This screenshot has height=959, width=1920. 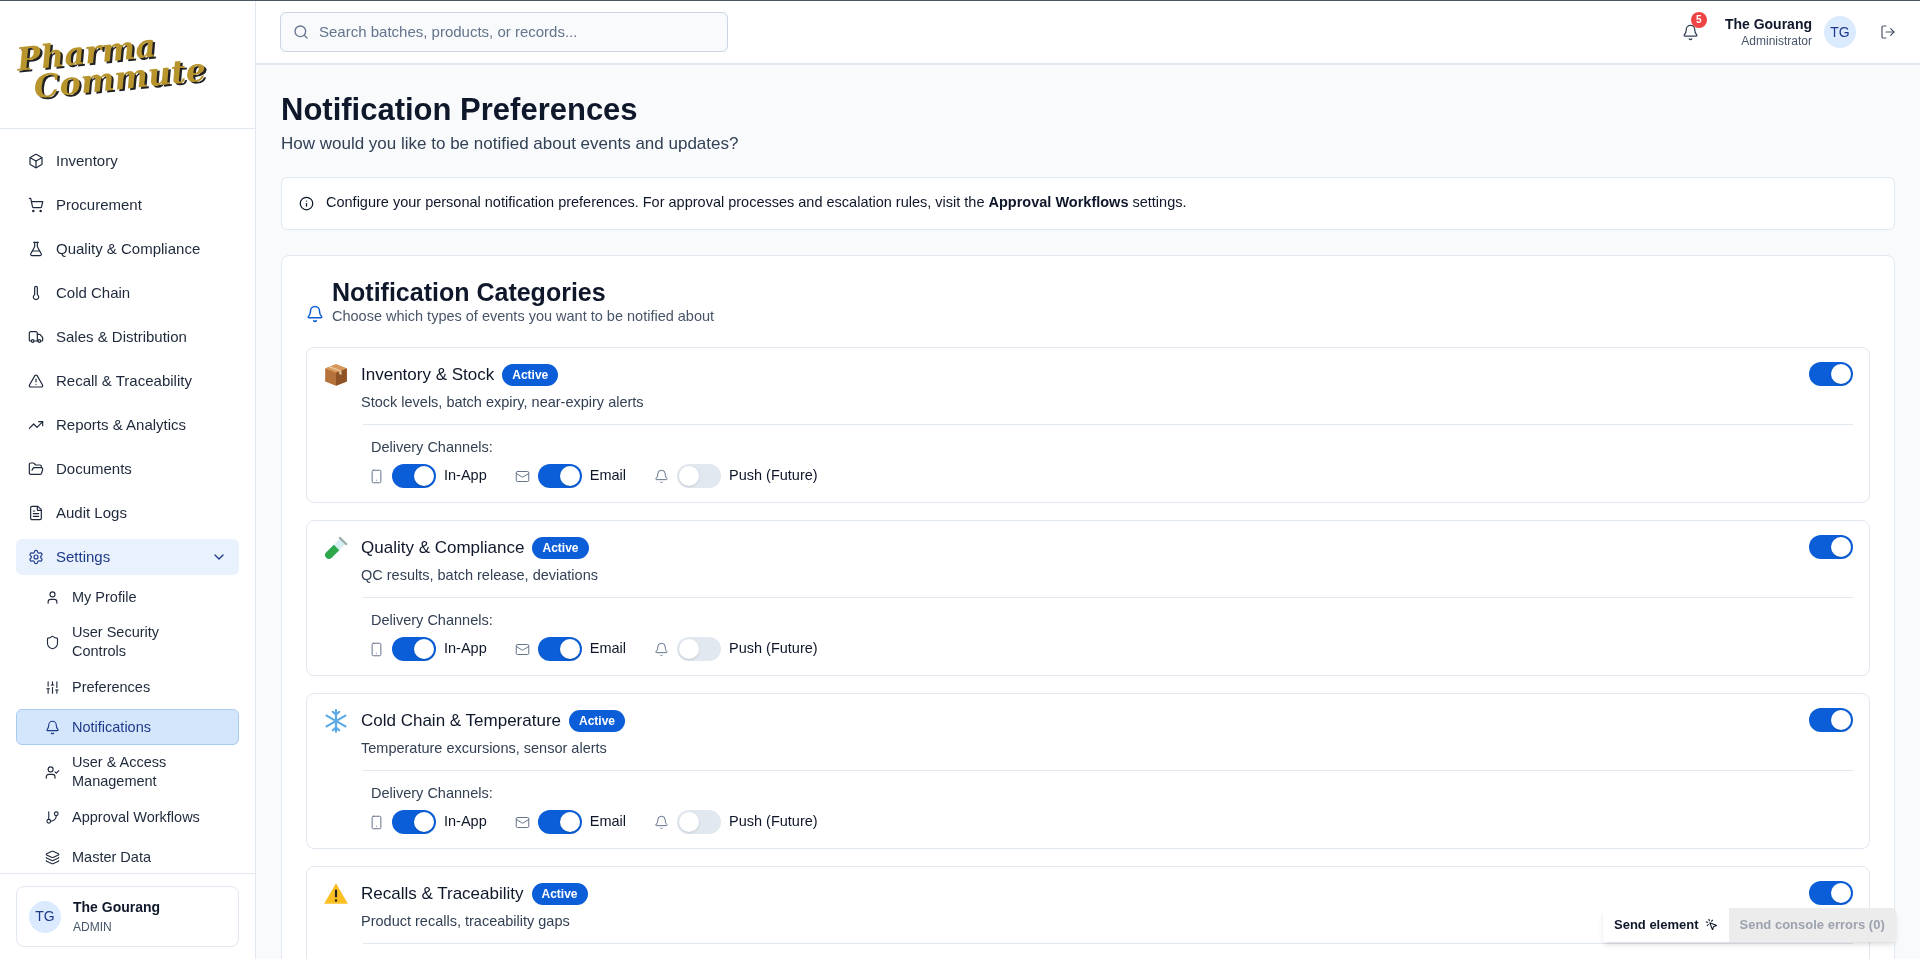 I want to click on sidebar-item: Reports & Analytics, so click(x=127, y=425).